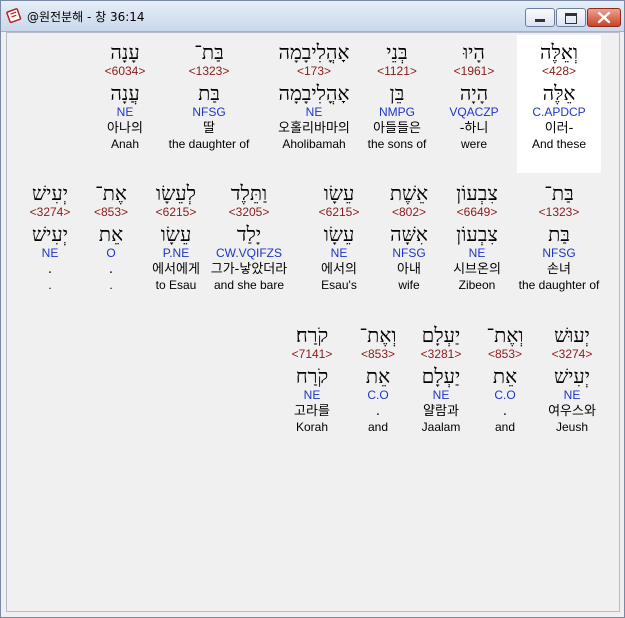 Image resolution: width=625 pixels, height=618 pixels. Describe the element at coordinates (477, 285) in the screenshot. I see `english-gloss: Zibeon` at that location.